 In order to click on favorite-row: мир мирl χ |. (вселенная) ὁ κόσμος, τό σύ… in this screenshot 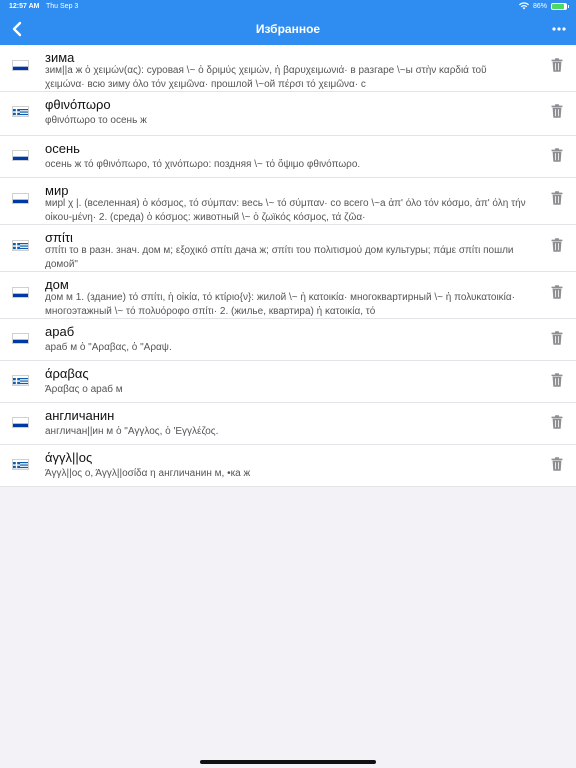, I will do `click(288, 201)`.